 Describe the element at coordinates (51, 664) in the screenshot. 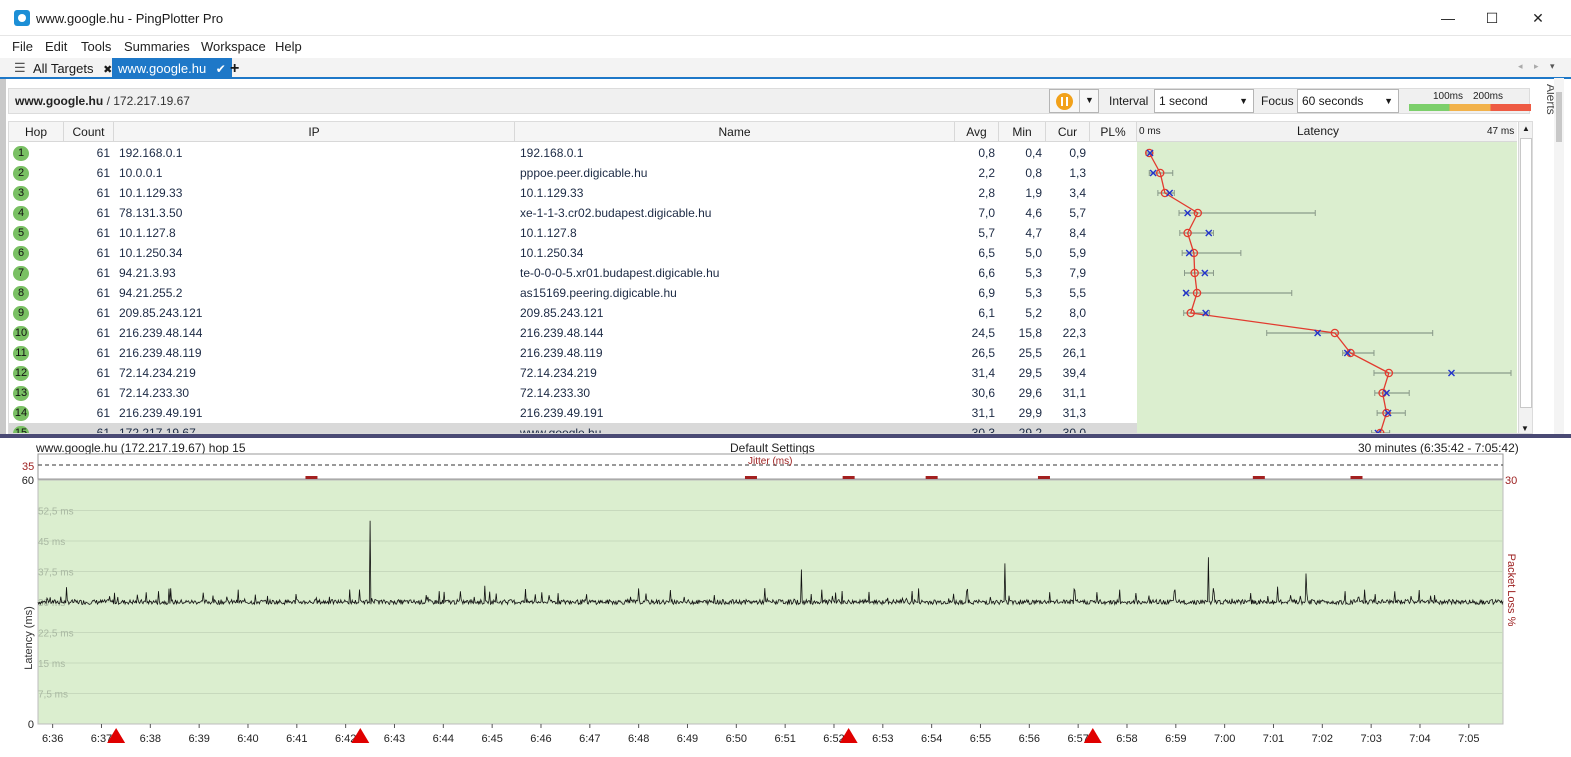

I see `y-tick-label: 15 ms` at that location.